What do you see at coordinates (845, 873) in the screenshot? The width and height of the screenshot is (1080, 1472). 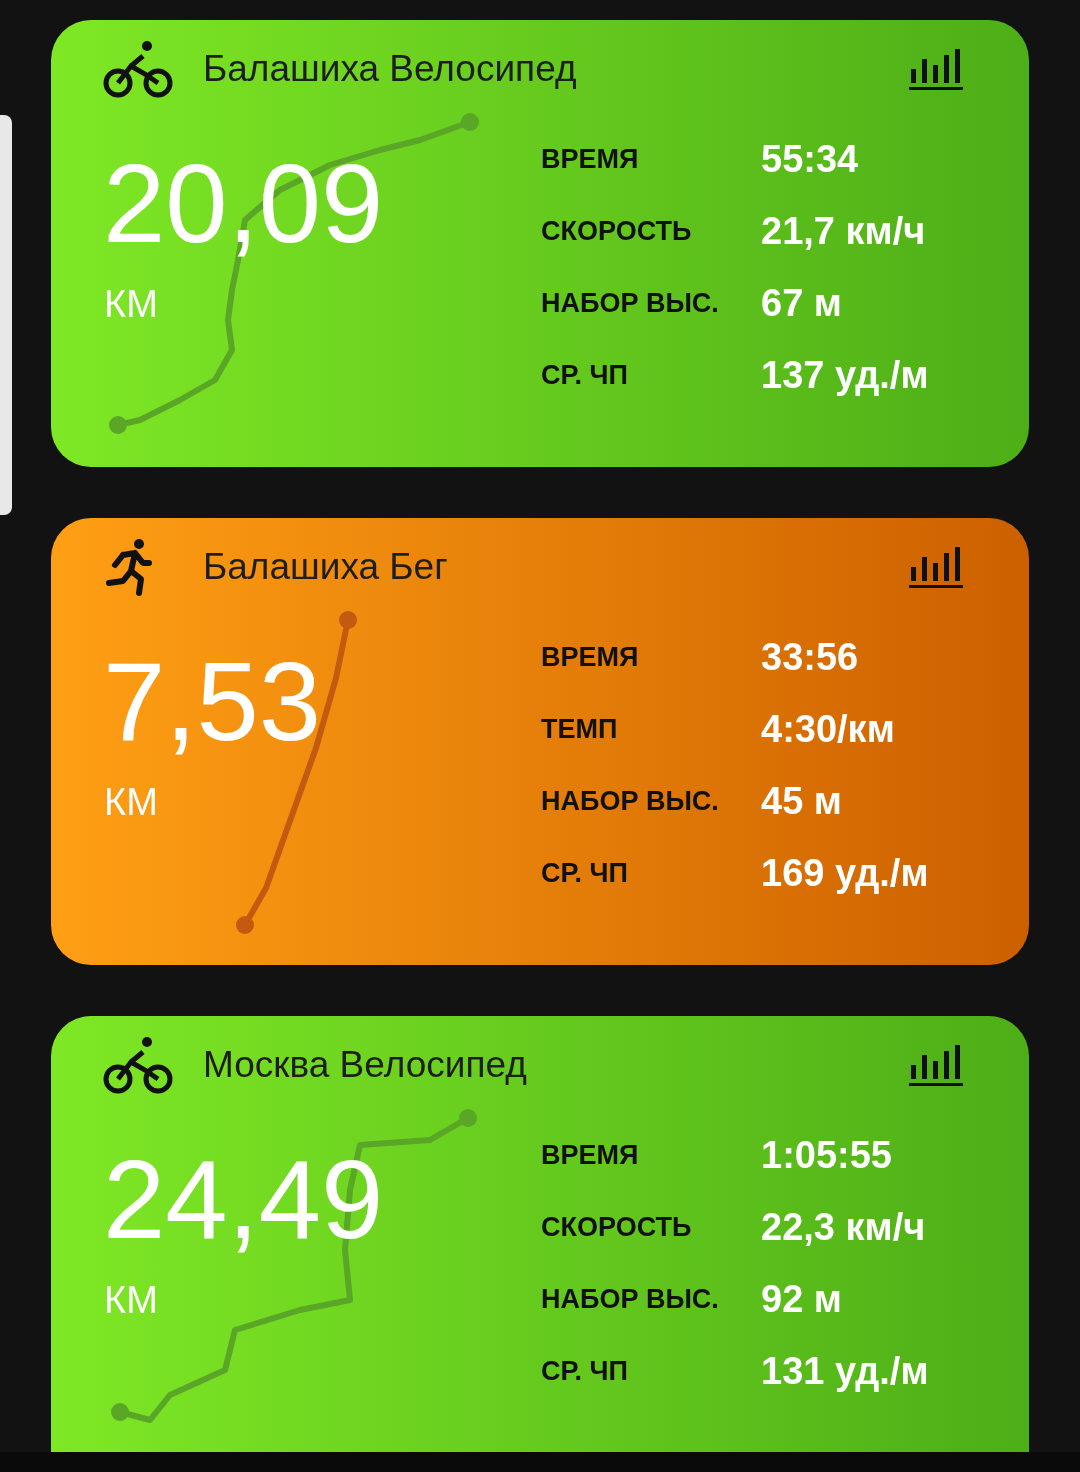 I see `stat-value: 169 уд./м` at bounding box center [845, 873].